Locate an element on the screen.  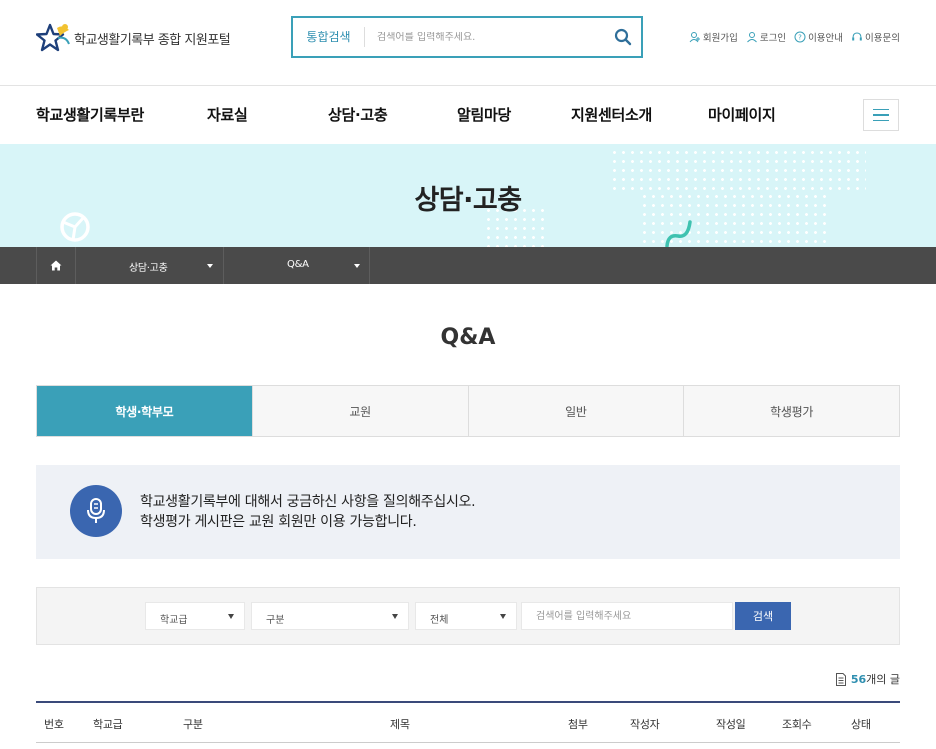
main-navigation: 학교생활기록부란 자료실 상담·고충 알림마당 지원센터소개 마이페이지 is located at coordinates (468, 115).